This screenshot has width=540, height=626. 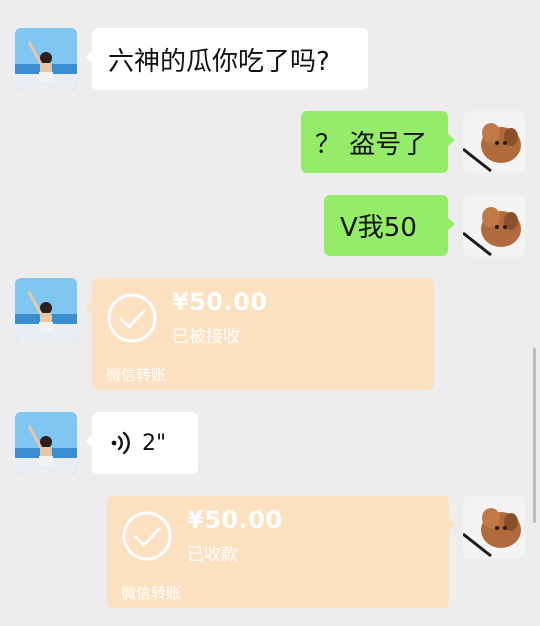 What do you see at coordinates (154, 443) in the screenshot?
I see `voice-duration: 2"` at bounding box center [154, 443].